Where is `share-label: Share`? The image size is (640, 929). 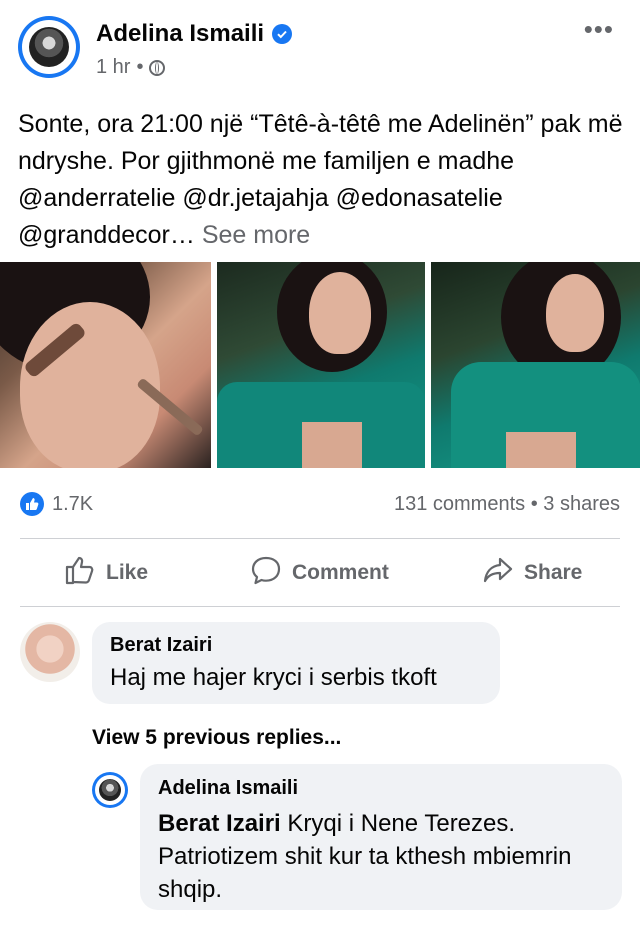 share-label: Share is located at coordinates (553, 572).